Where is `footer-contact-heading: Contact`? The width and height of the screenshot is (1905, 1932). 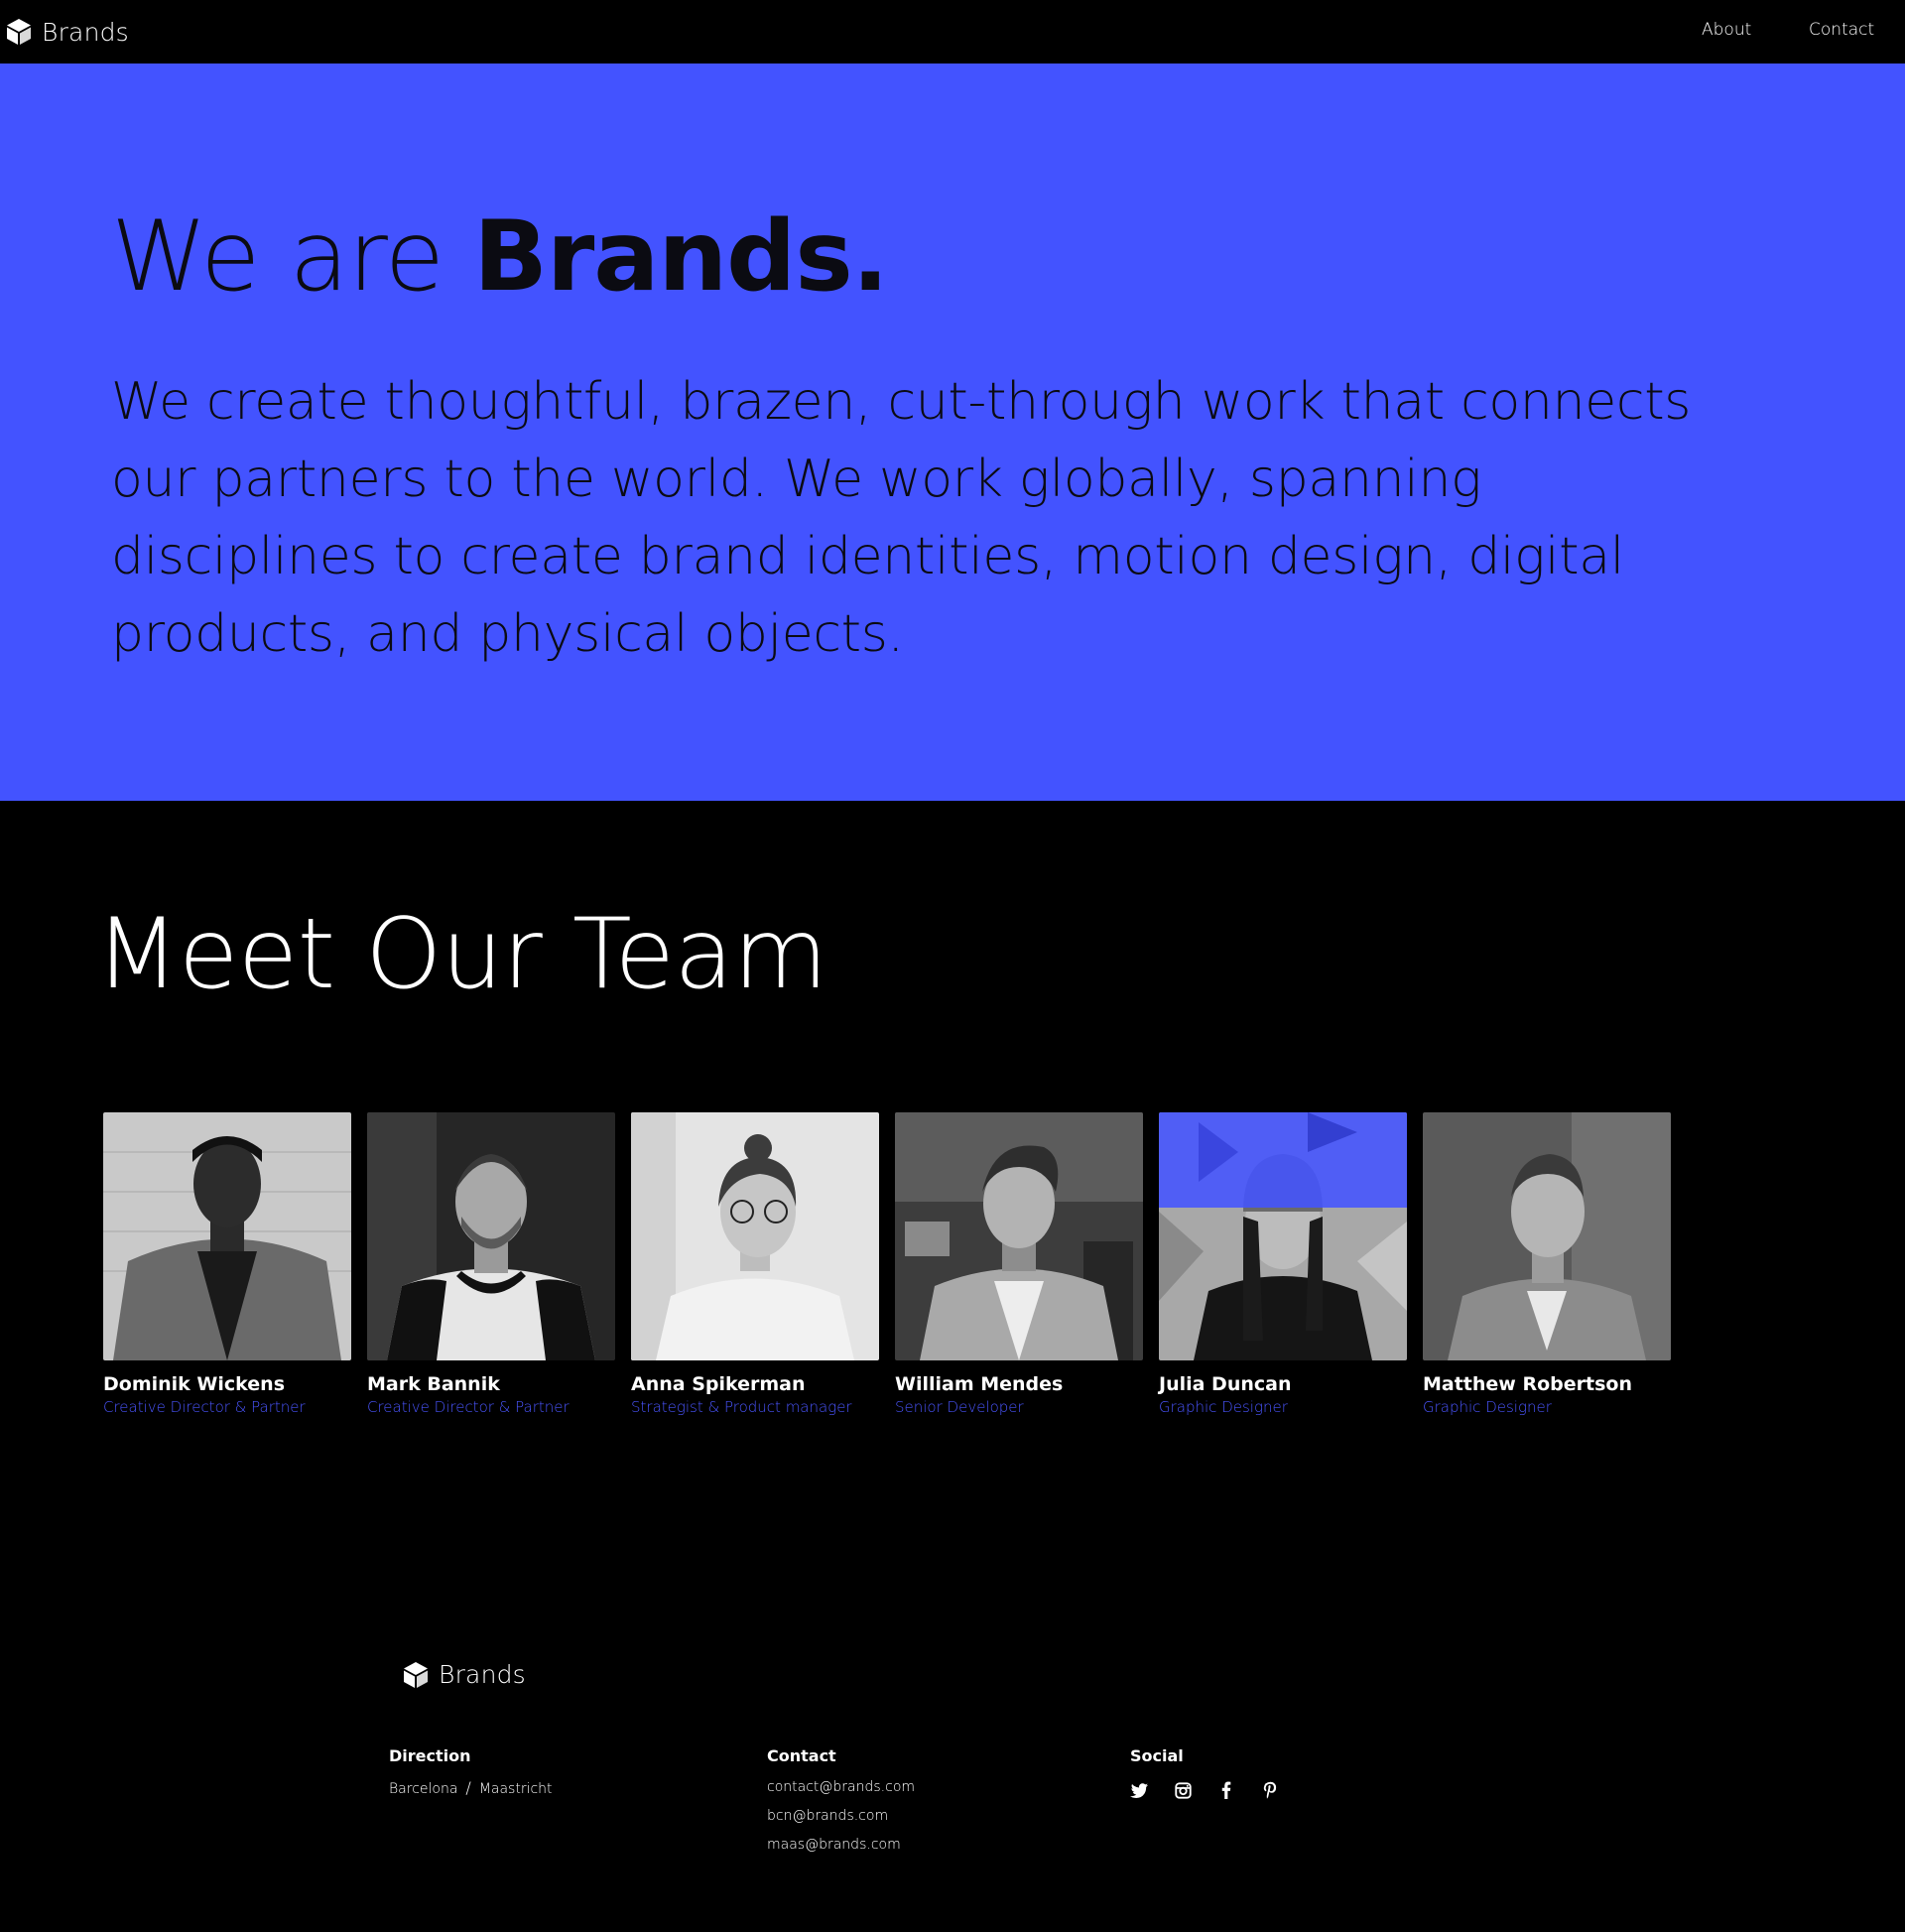 footer-contact-heading: Contact is located at coordinates (801, 1756).